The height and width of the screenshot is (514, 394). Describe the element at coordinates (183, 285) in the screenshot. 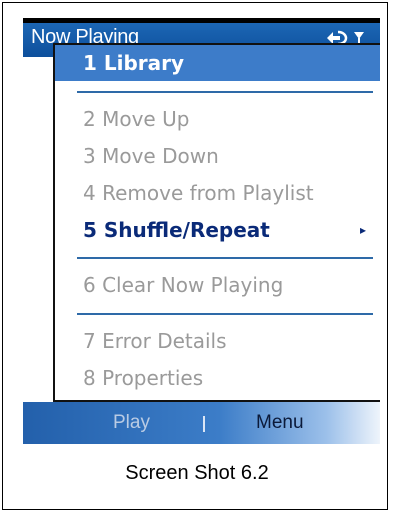

I see `menu-item-label: 6 Clear Now Playing` at that location.